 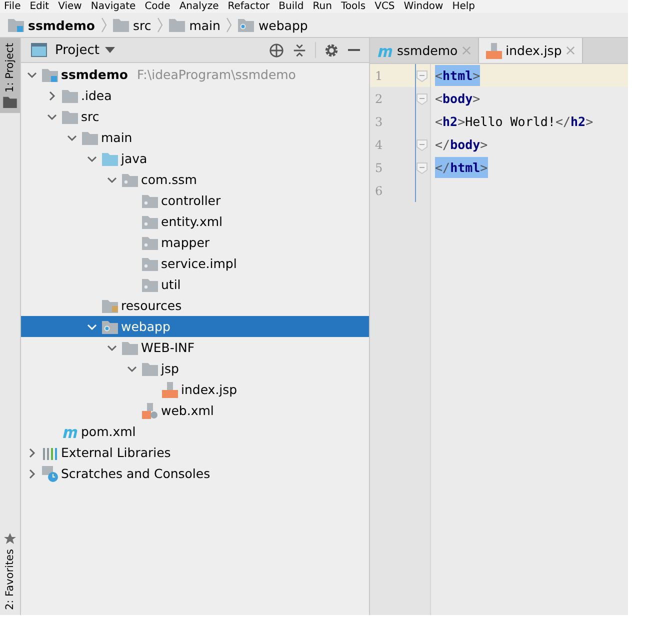 I want to click on tree-item: mapper, so click(x=195, y=242).